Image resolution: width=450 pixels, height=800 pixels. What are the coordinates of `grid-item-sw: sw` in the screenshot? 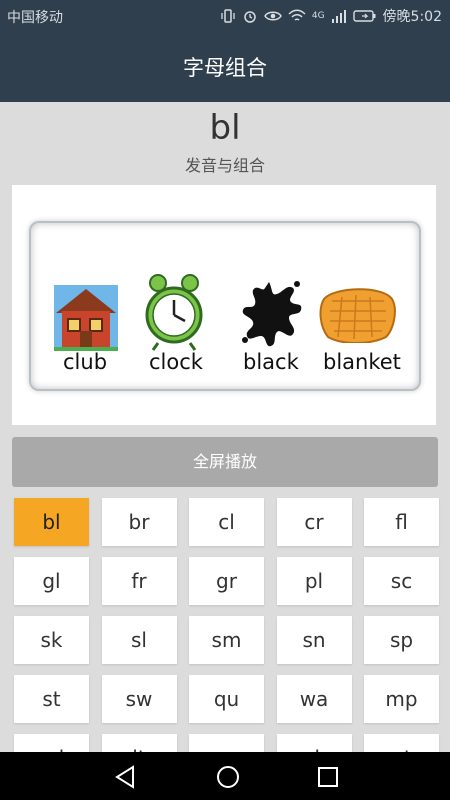 It's located at (139, 699).